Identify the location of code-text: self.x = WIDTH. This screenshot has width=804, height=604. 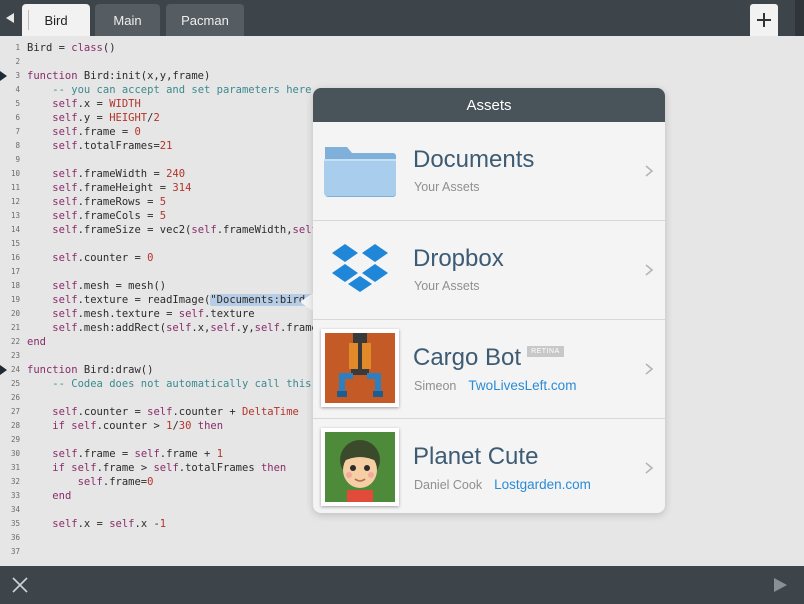
(96, 104).